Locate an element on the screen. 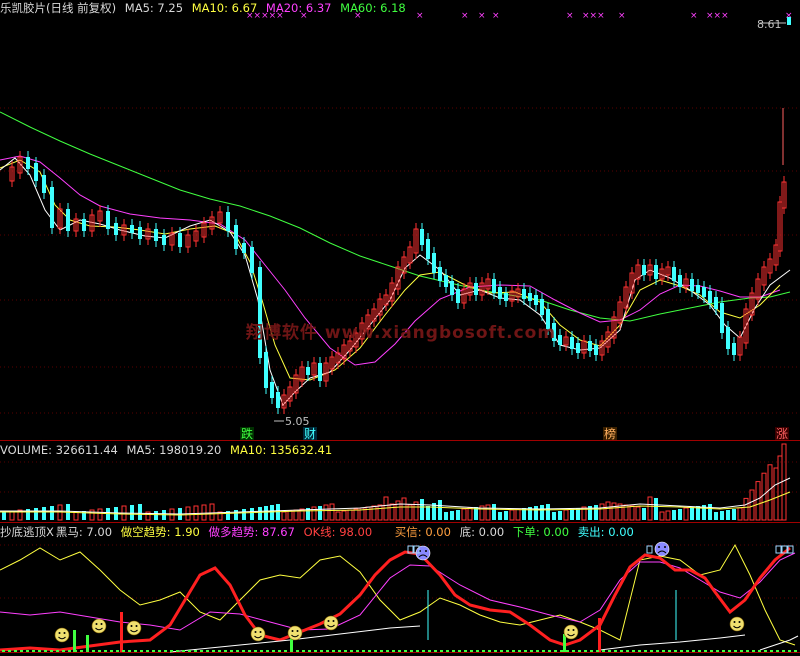 The height and width of the screenshot is (656, 800). marker-die: 跌 is located at coordinates (247, 433).